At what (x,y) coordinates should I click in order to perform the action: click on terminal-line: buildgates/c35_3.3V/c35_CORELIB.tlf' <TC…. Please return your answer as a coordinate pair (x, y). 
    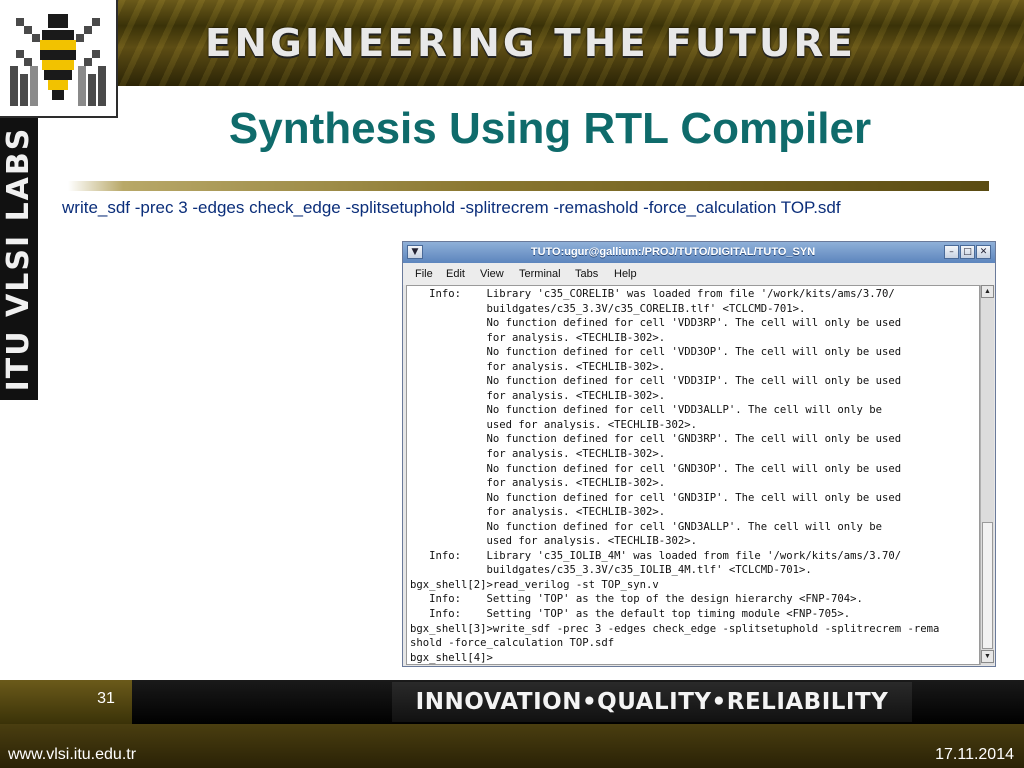
    Looking at the image, I should click on (646, 308).